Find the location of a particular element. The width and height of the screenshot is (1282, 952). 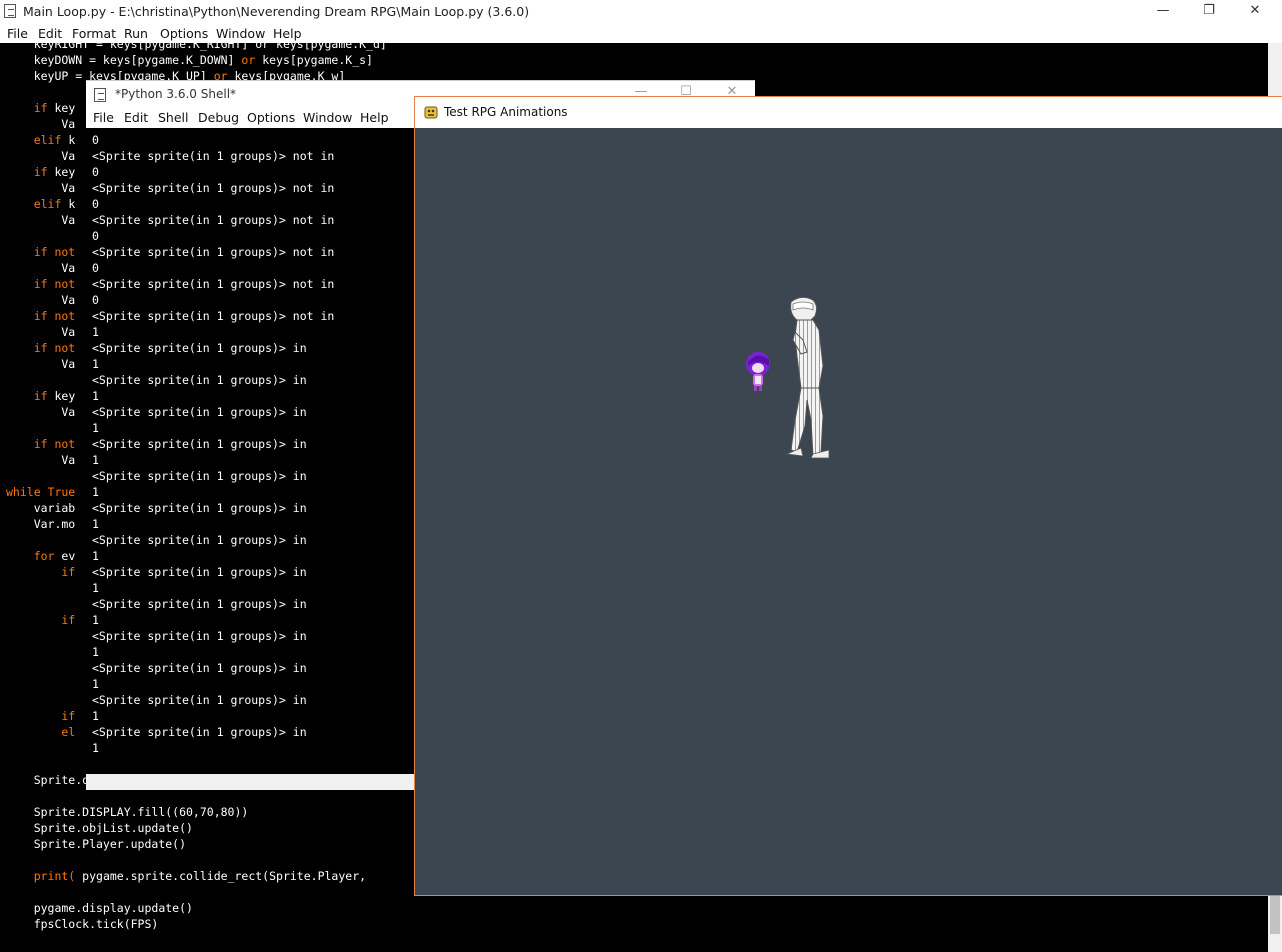

python-shell-icon is located at coordinates (100, 95).